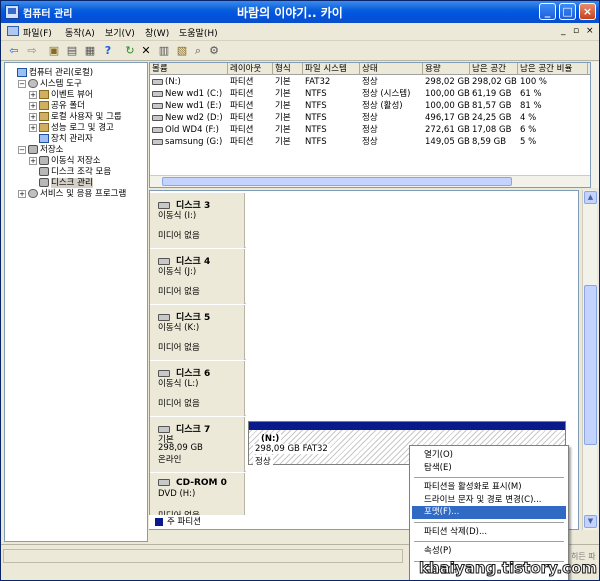  I want to click on disk-name: CD-ROM 0, so click(201, 483).